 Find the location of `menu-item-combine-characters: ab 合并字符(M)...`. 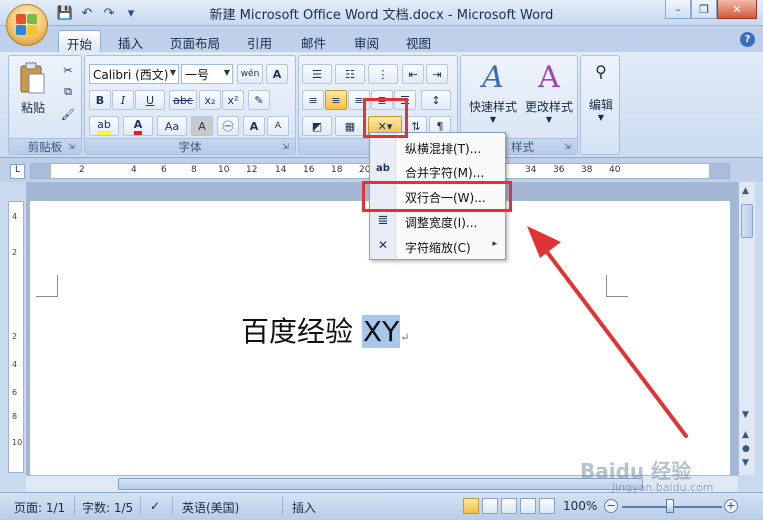

menu-item-combine-characters: ab 合并字符(M)... is located at coordinates (437, 171).